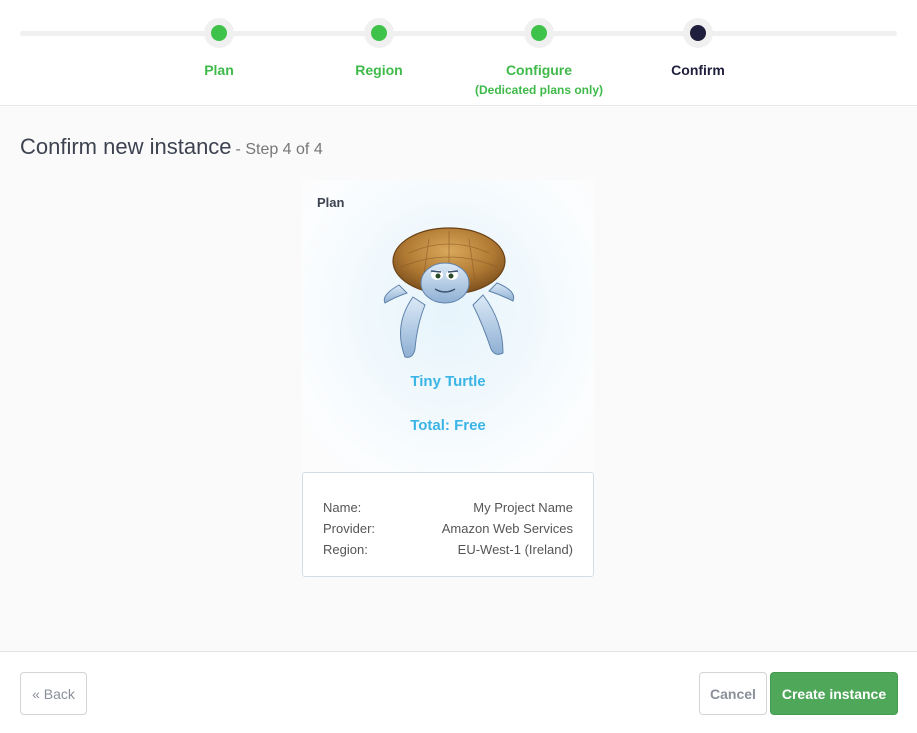 The height and width of the screenshot is (733, 917). I want to click on plan-card-label: Plan, so click(331, 202).